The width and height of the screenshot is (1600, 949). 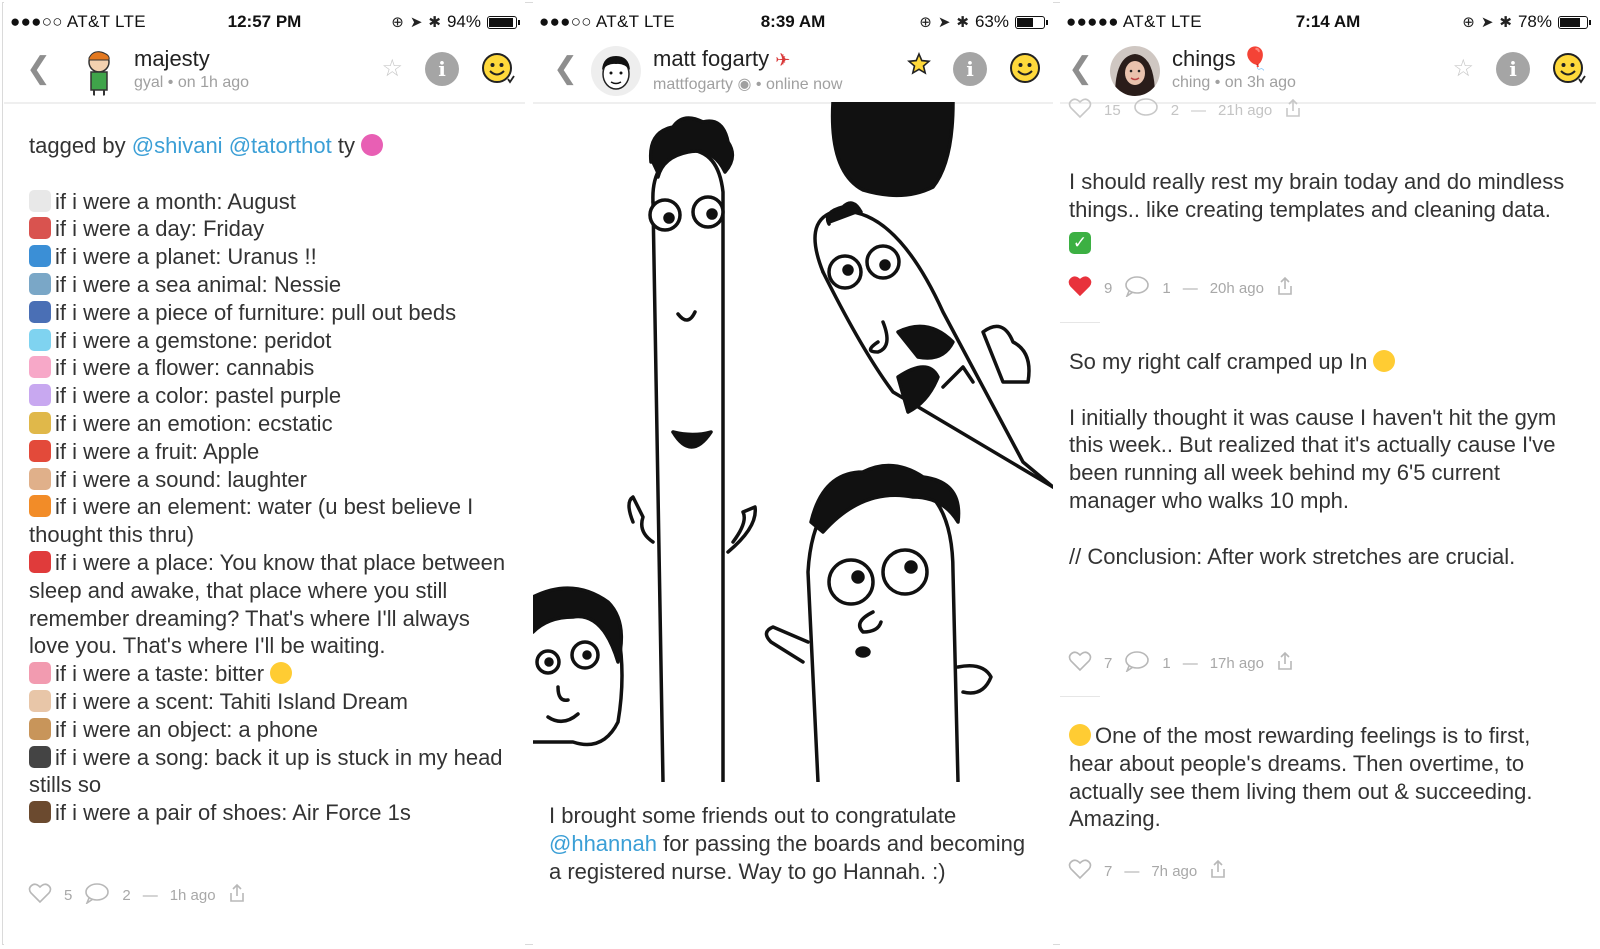 I want to click on location-icon: ➤, so click(x=944, y=22).